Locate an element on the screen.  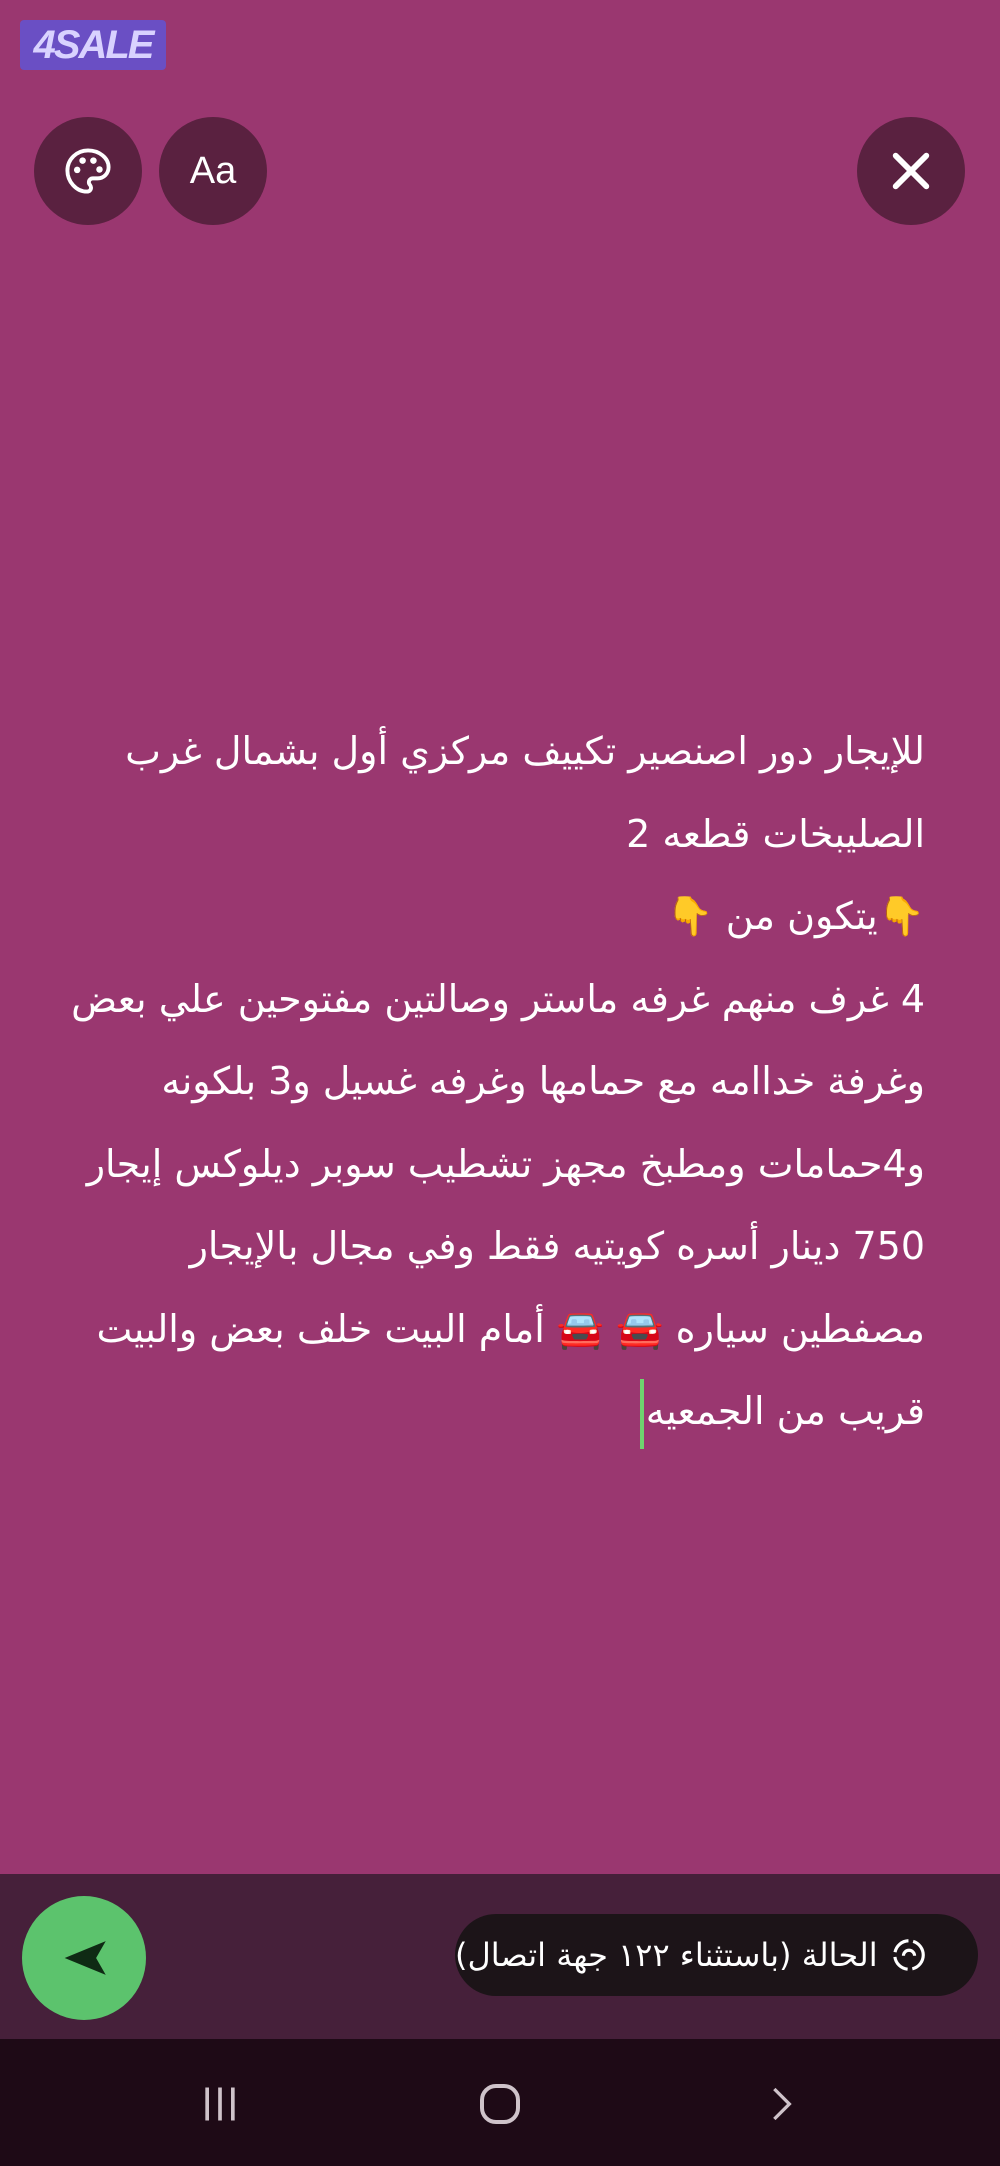
close-icon is located at coordinates (911, 171).